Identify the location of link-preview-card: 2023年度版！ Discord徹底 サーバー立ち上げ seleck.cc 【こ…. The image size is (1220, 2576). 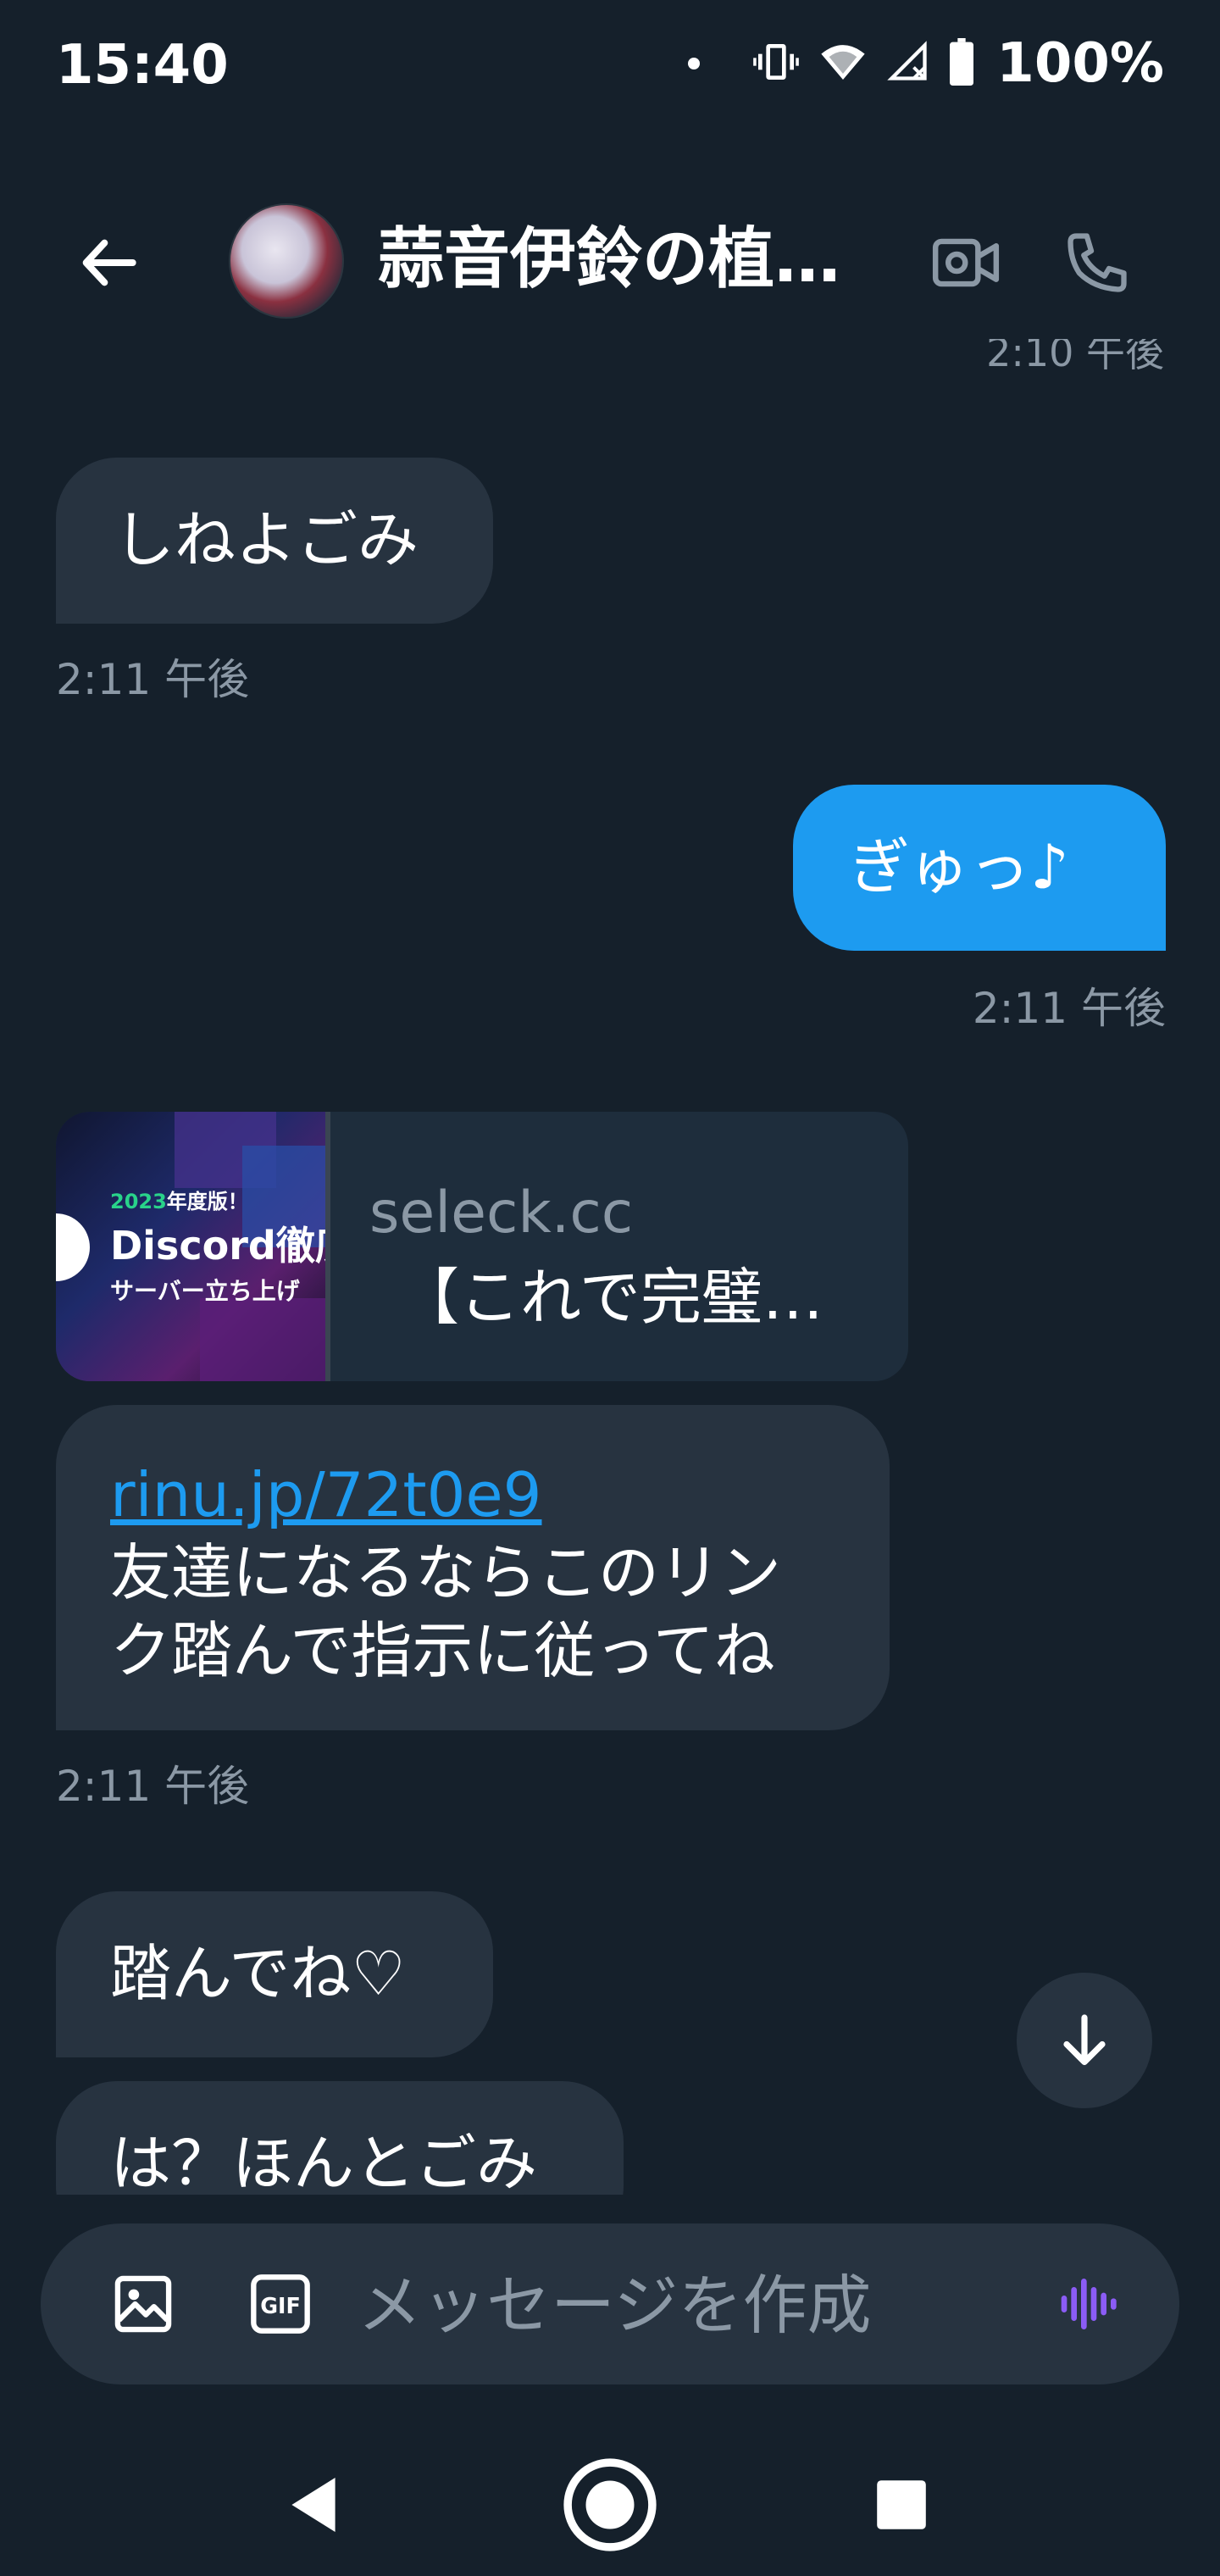
(482, 1246).